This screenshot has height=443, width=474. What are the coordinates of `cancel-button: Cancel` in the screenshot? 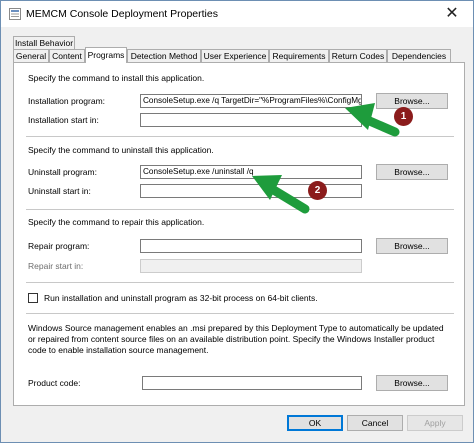 It's located at (375, 423).